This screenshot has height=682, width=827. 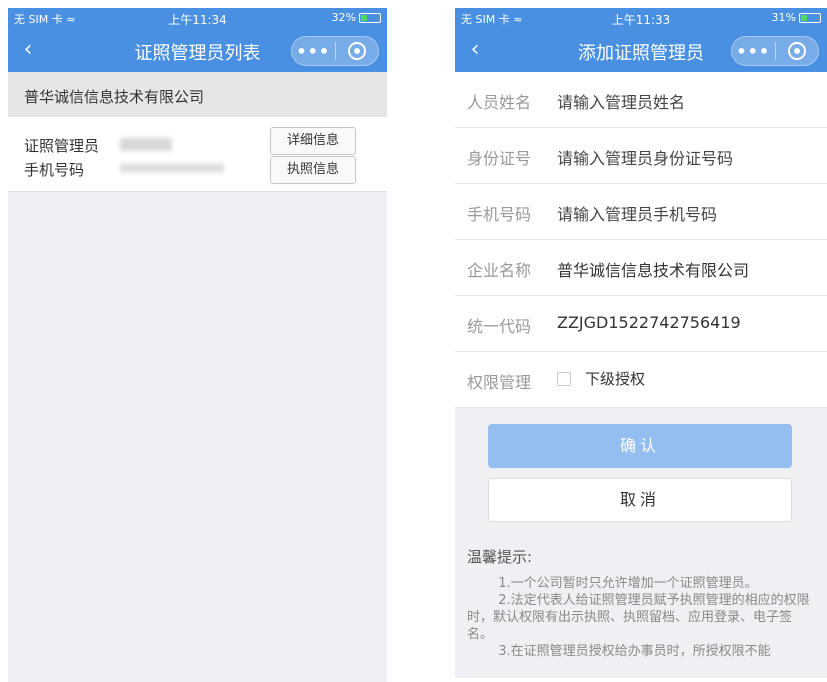 What do you see at coordinates (197, 154) in the screenshot?
I see `manager-card: 证照管理员 手机号码 详细信息 执照信息` at bounding box center [197, 154].